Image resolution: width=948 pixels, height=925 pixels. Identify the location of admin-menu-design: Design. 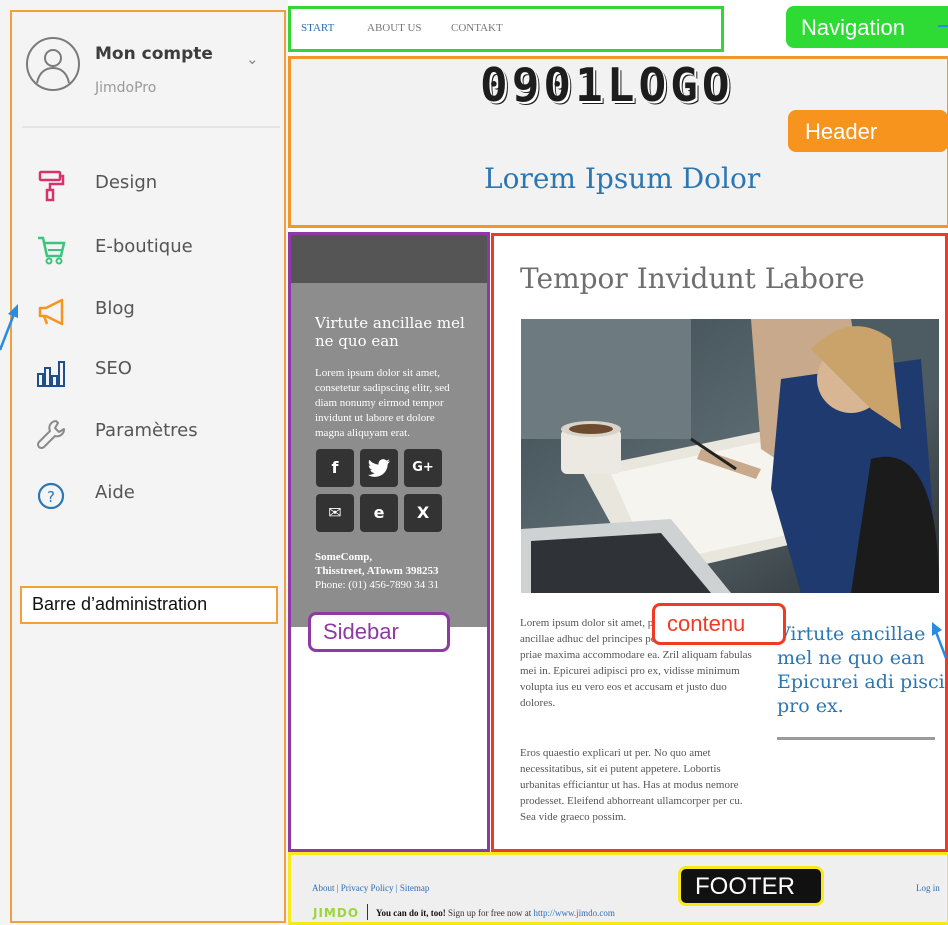
(148, 185).